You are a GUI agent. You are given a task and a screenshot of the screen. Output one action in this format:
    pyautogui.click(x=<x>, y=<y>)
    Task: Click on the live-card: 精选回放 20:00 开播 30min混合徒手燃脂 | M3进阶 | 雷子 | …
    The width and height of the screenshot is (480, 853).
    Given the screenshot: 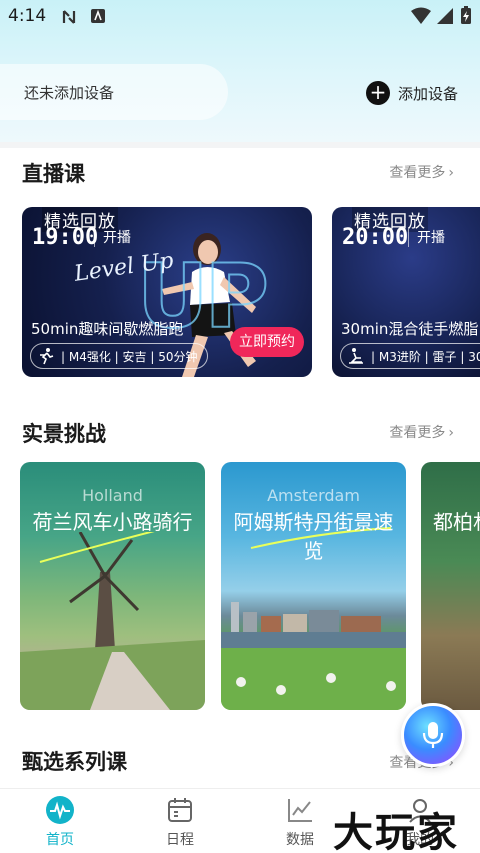 What is the action you would take?
    pyautogui.click(x=406, y=292)
    